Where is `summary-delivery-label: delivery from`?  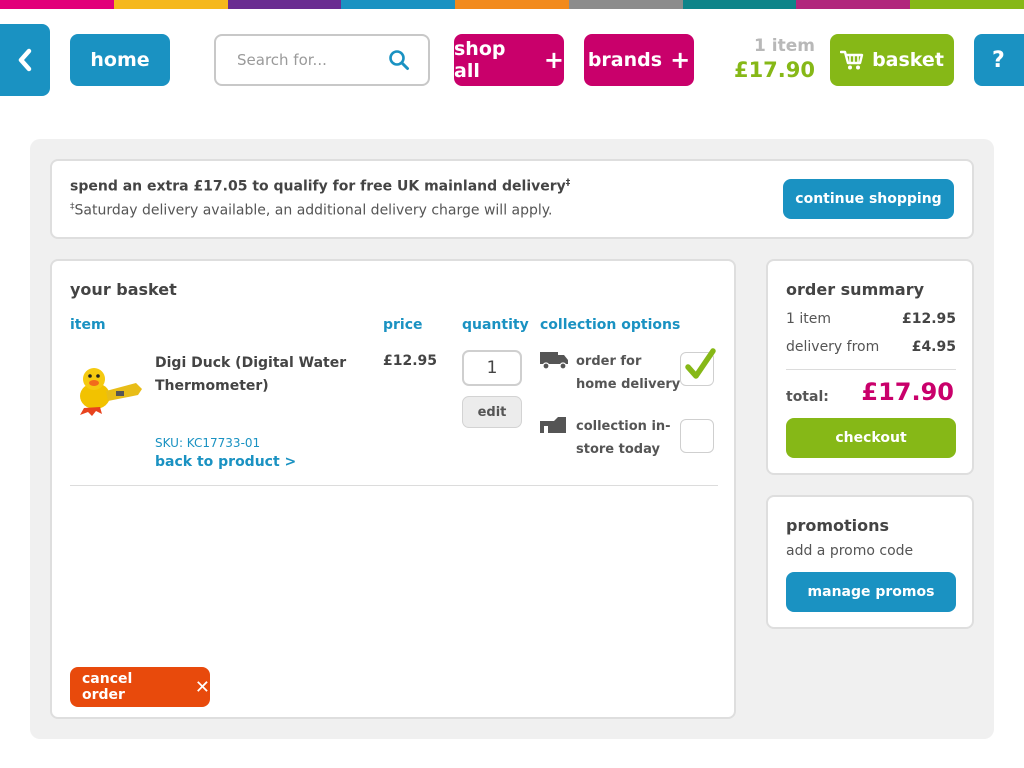
summary-delivery-label: delivery from is located at coordinates (833, 347).